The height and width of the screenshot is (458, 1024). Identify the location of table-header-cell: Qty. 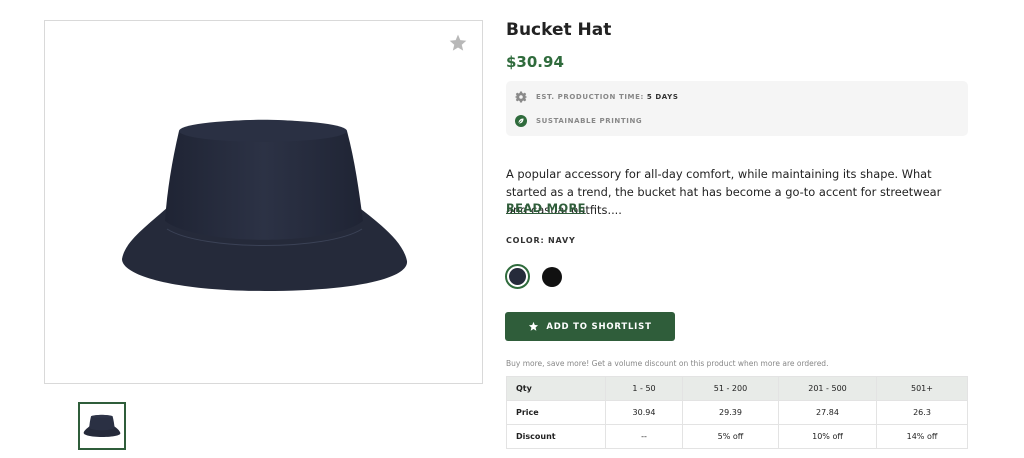
(556, 388).